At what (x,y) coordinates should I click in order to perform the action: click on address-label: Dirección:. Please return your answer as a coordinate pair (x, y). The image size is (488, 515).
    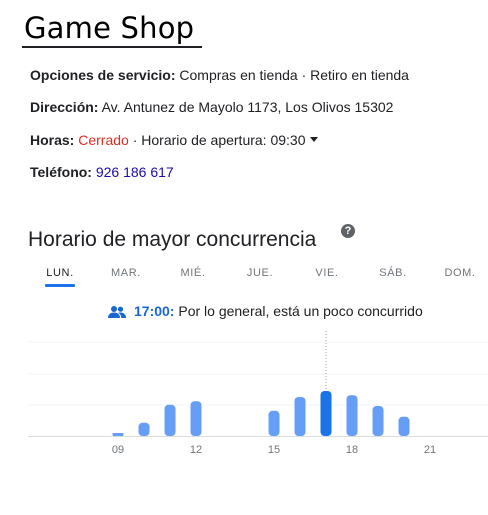
    Looking at the image, I should click on (64, 107).